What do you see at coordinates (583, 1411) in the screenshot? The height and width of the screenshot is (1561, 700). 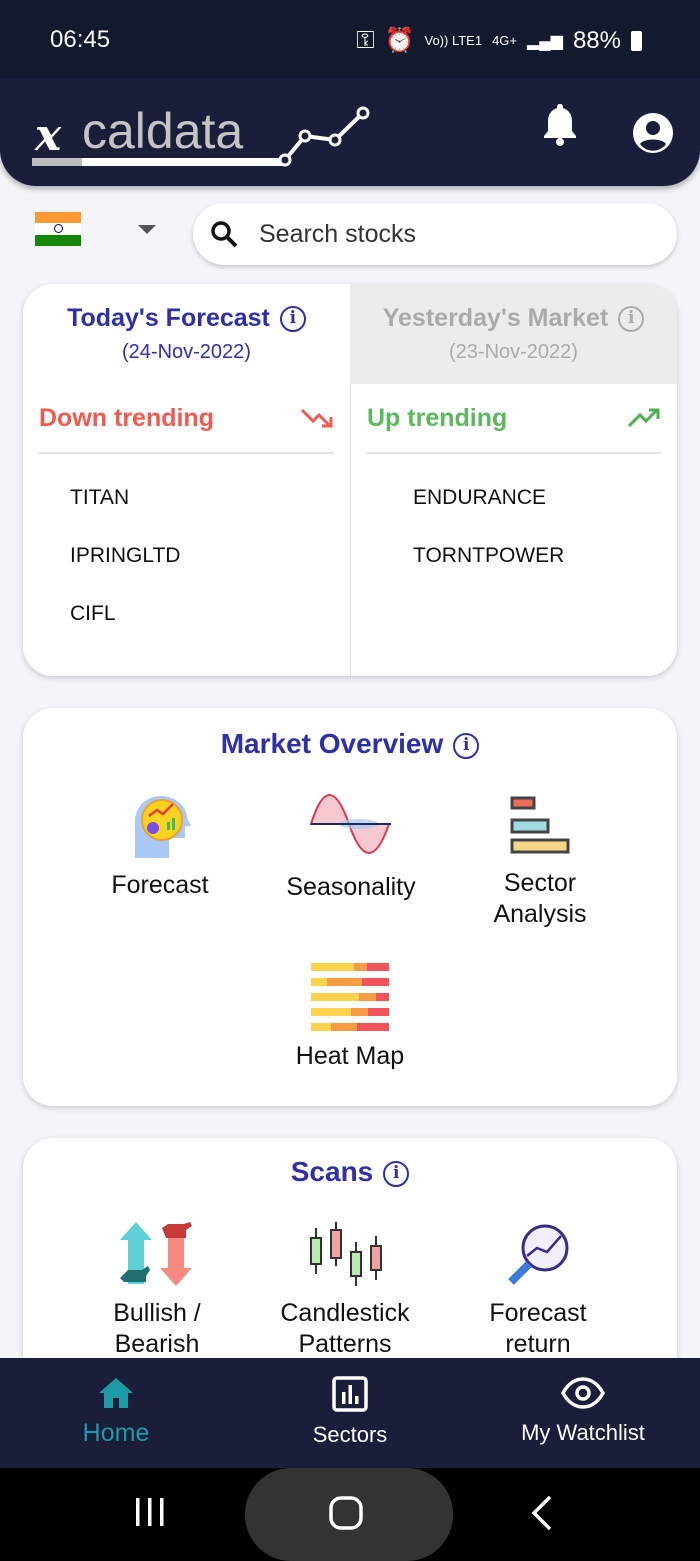 I see `nav-my-watchlist: My Watchlist` at bounding box center [583, 1411].